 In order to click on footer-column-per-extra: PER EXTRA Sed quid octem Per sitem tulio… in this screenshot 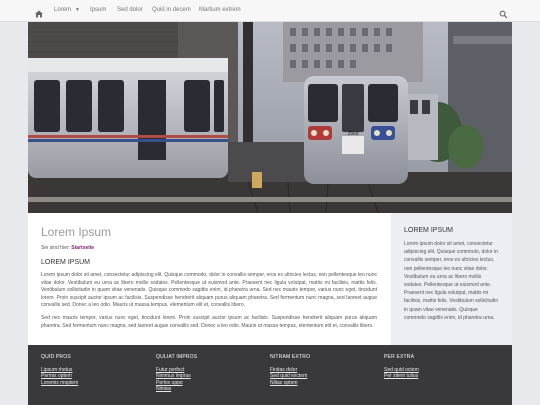, I will do `click(401, 367)`.